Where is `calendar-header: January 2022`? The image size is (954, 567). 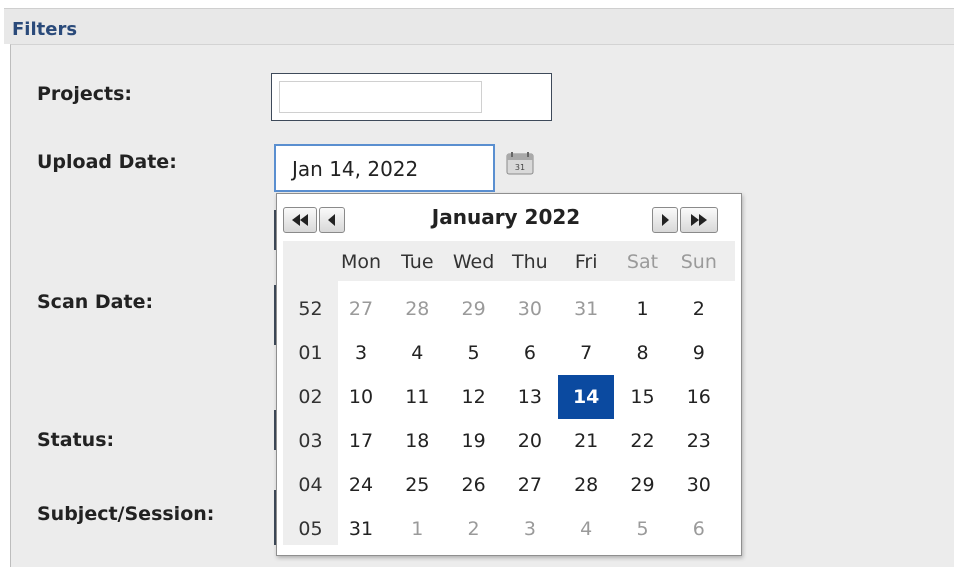
calendar-header: January 2022 is located at coordinates (509, 217).